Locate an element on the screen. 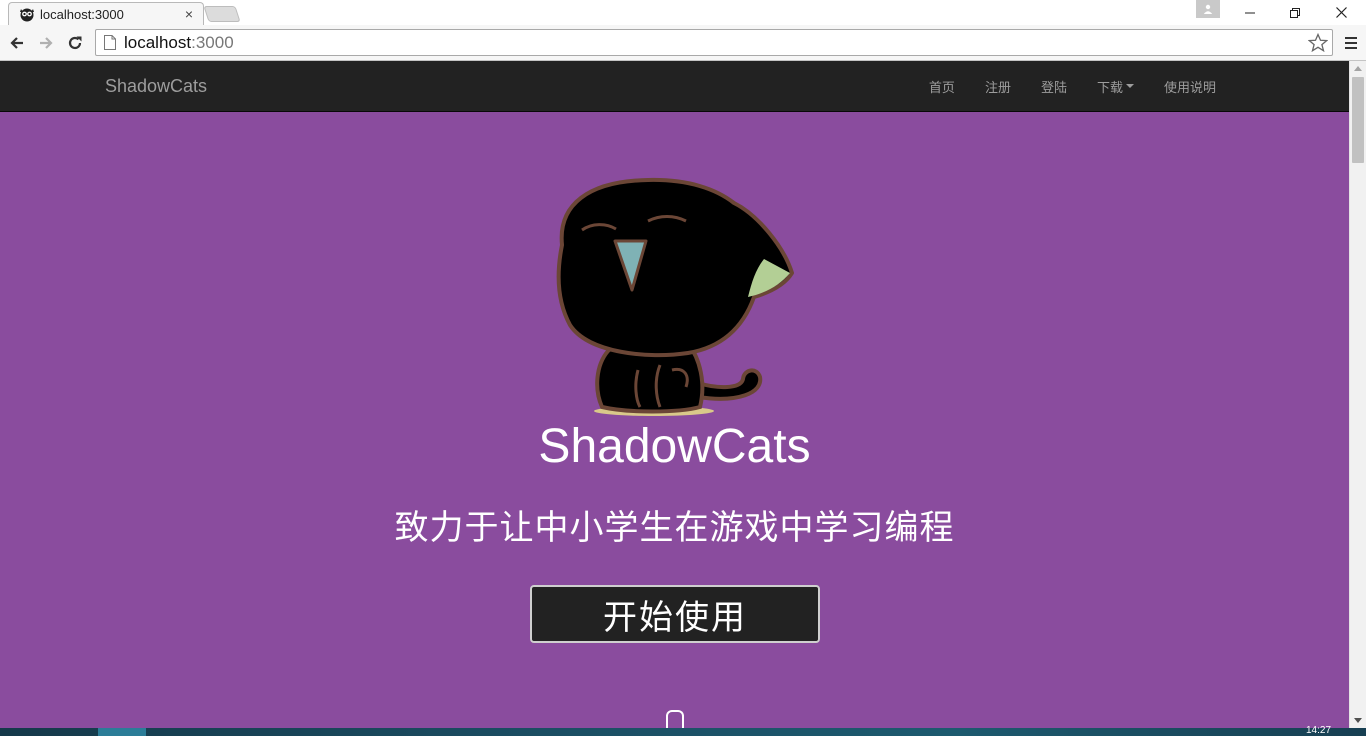 This screenshot has height=736, width=1366. os-taskbar: 14:27 is located at coordinates (683, 730).